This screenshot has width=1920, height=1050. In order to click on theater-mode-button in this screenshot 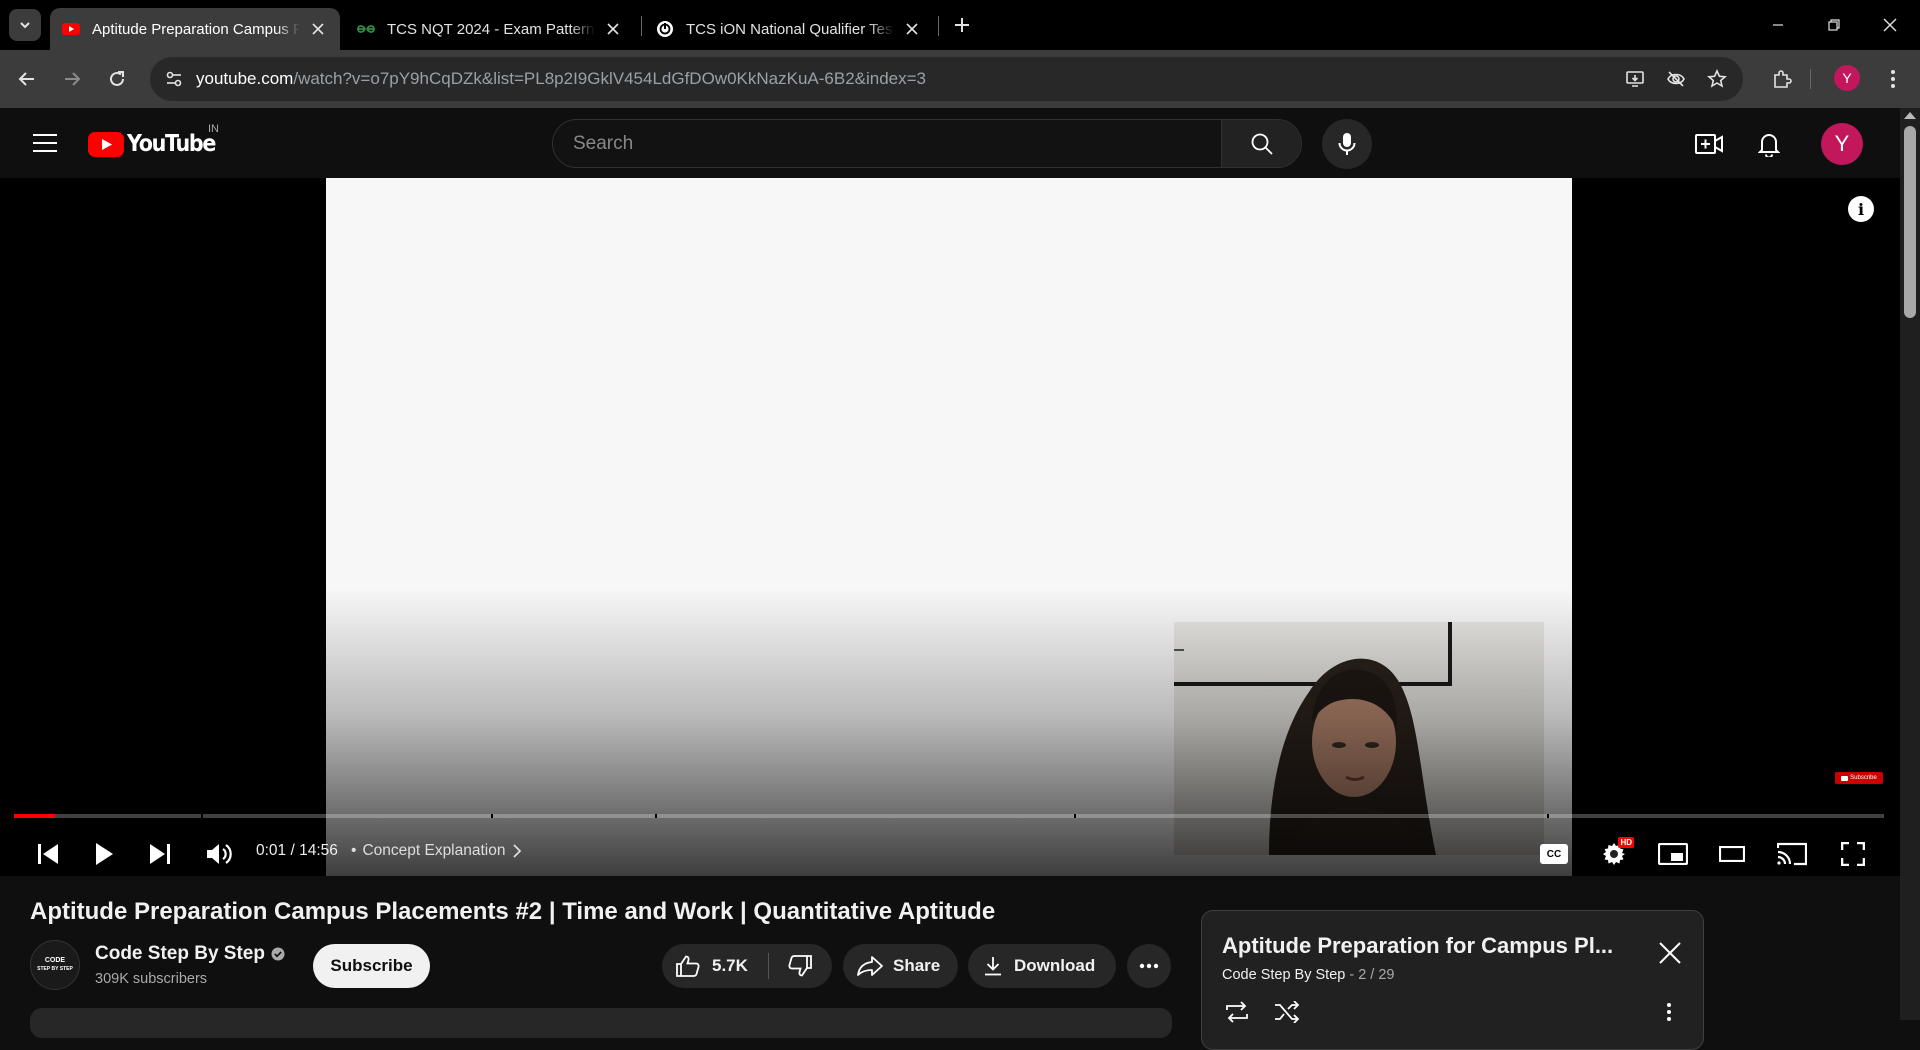, I will do `click(1732, 854)`.